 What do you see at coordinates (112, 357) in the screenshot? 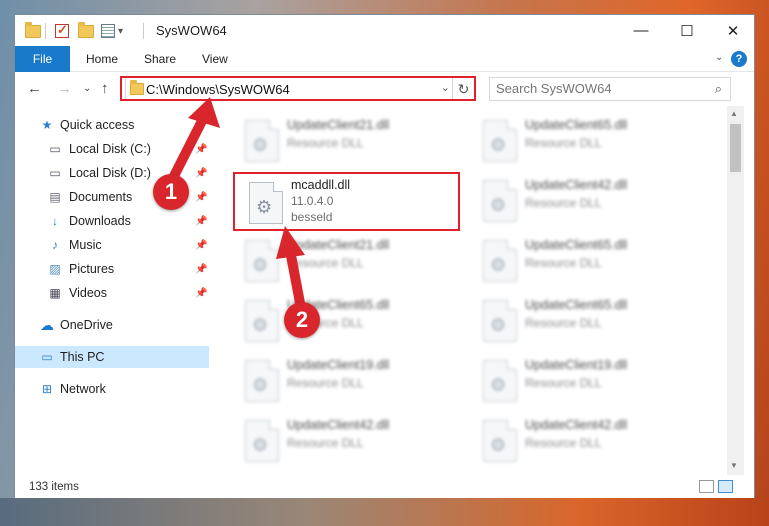
I see `sidebar-item-this-pc: ▭ This PC` at bounding box center [112, 357].